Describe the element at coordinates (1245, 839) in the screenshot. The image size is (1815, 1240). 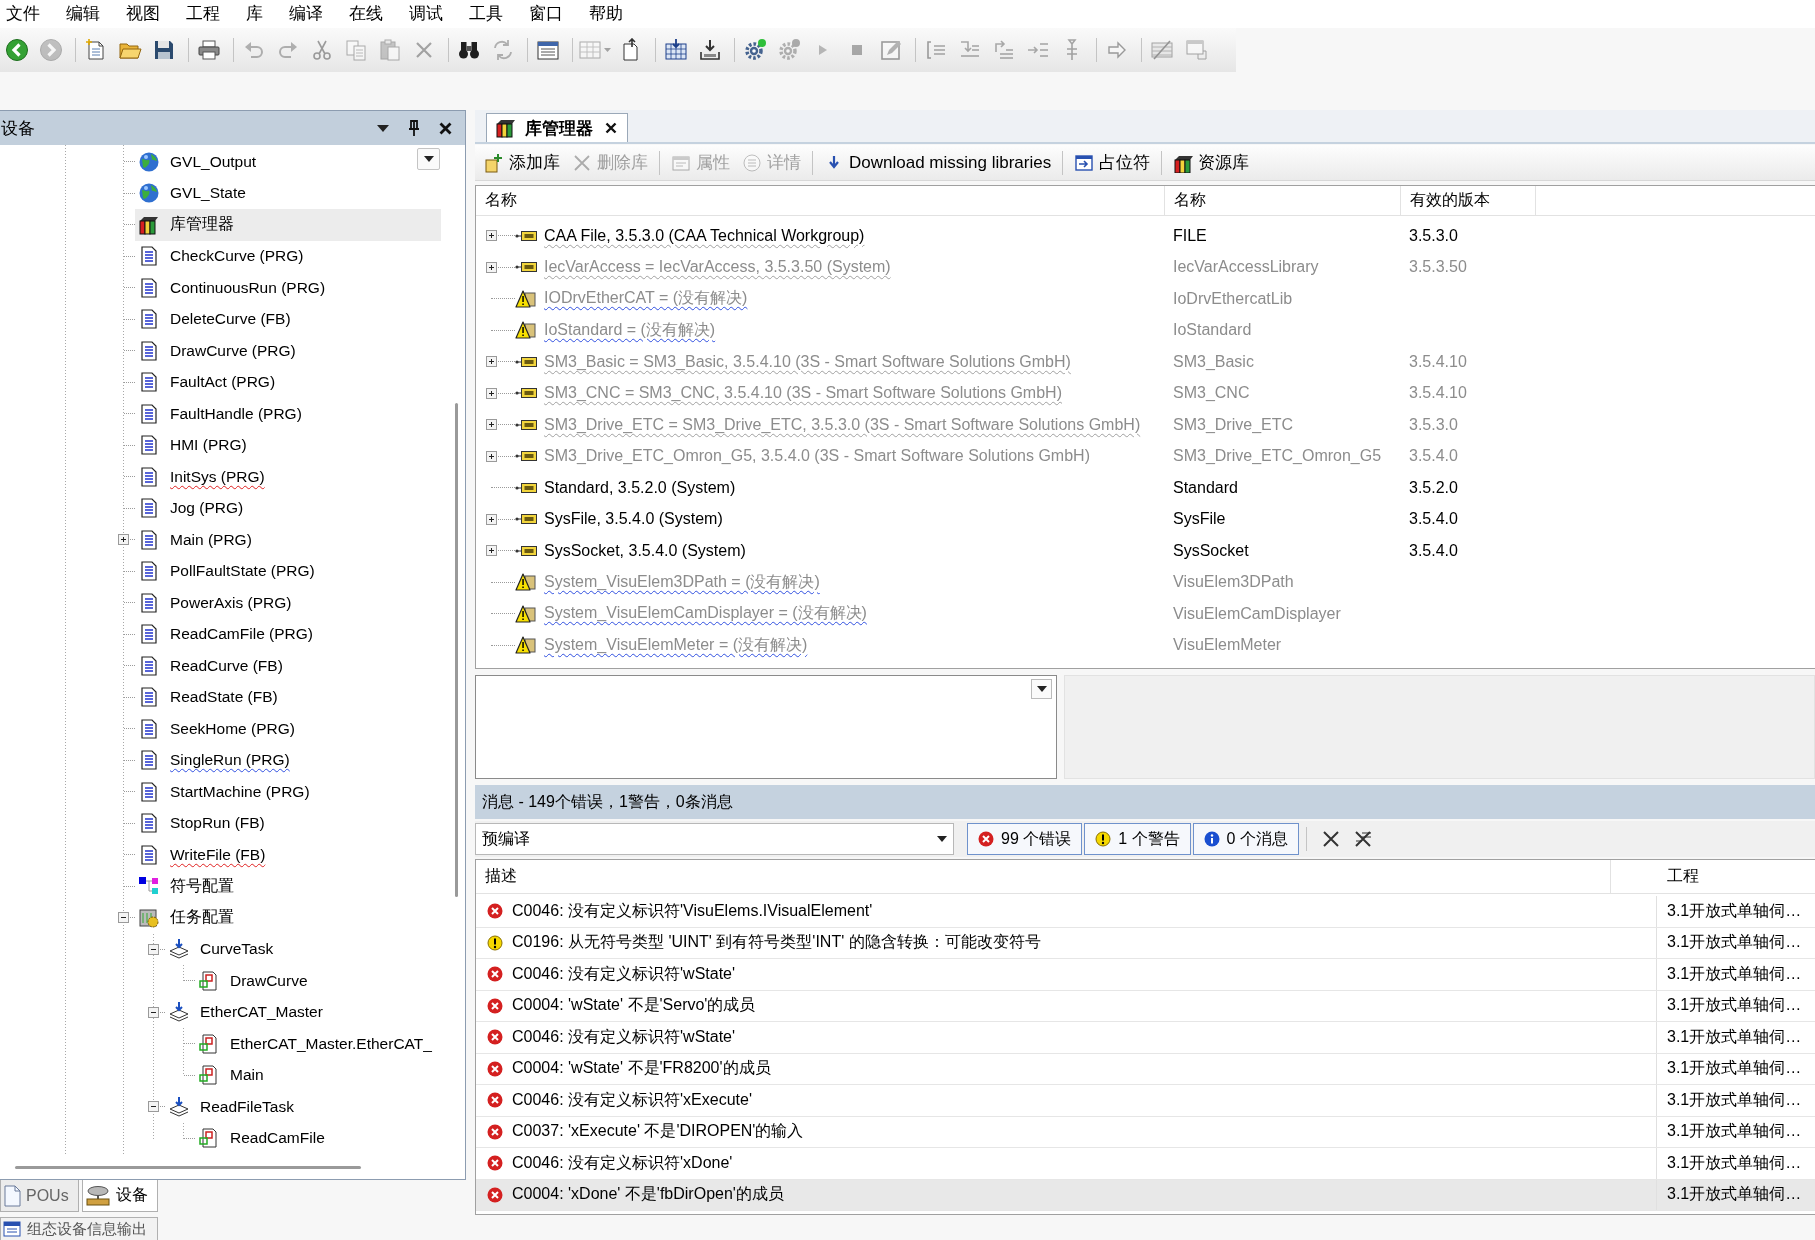
I see `filter-toggle: 0 个消息` at that location.